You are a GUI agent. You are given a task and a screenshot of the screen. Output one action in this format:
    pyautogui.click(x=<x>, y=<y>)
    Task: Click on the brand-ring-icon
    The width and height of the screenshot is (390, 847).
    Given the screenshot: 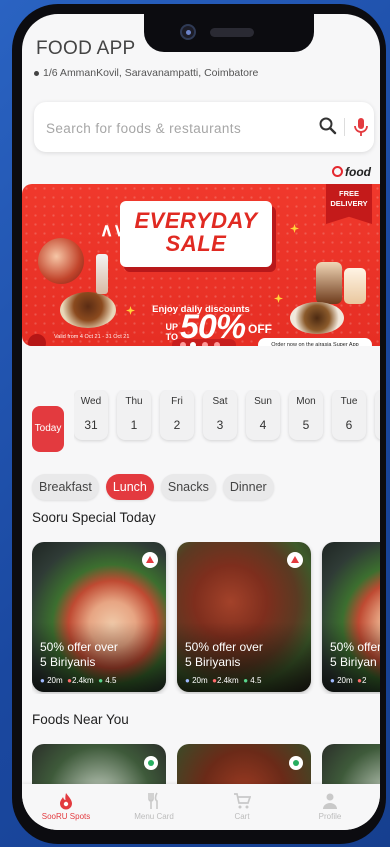 What is the action you would take?
    pyautogui.click(x=337, y=171)
    